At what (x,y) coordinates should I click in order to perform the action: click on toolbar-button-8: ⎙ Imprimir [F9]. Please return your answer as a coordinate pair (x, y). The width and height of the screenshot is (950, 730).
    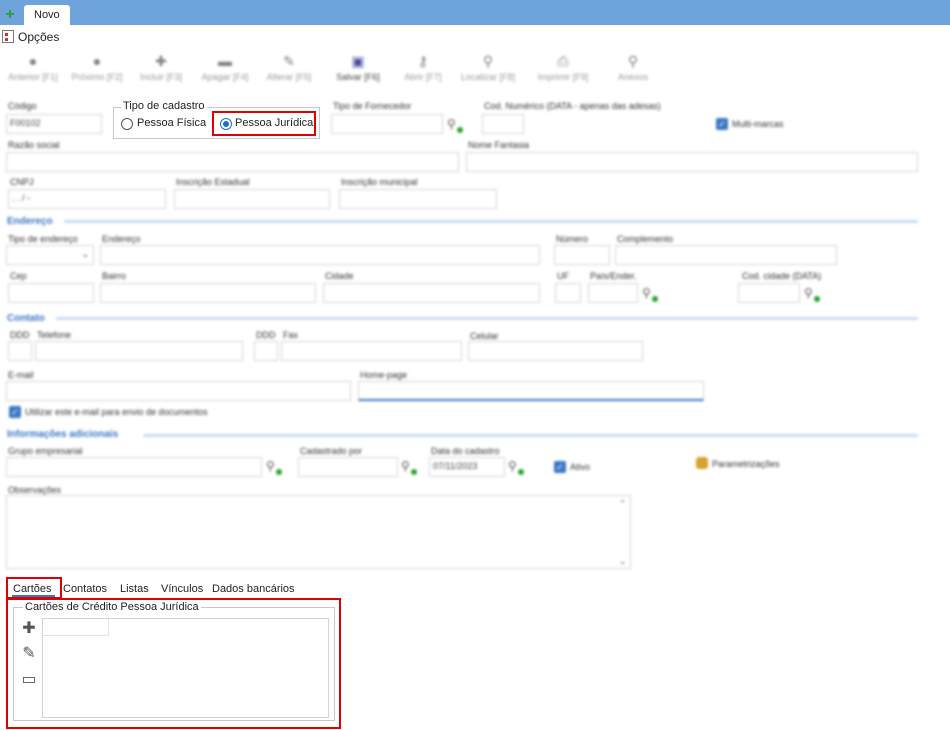
    Looking at the image, I should click on (563, 67).